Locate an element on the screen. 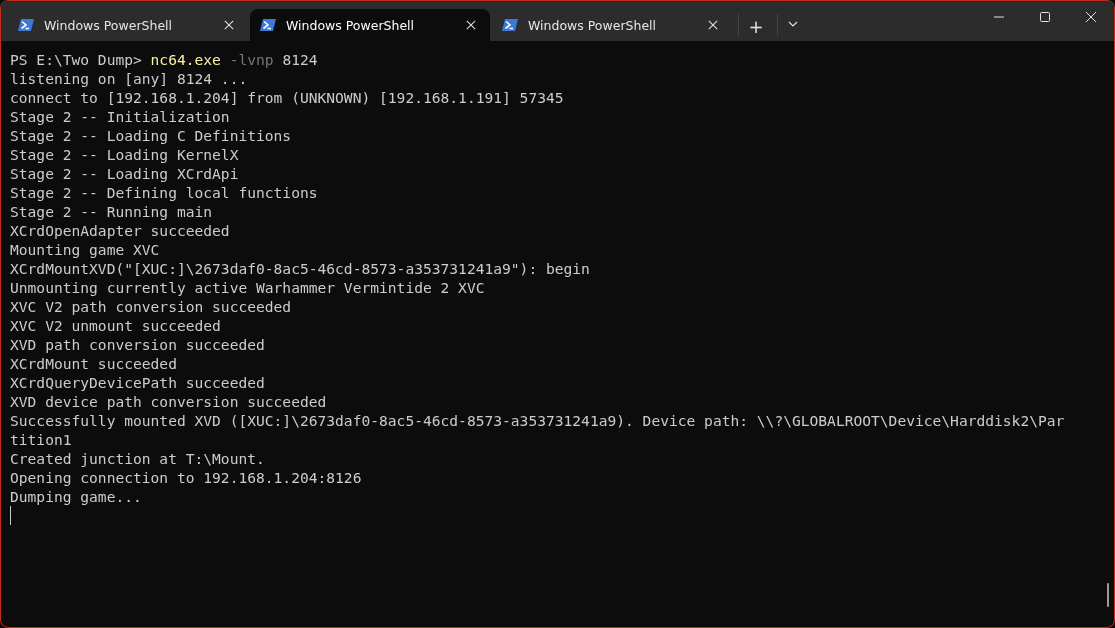 The width and height of the screenshot is (1115, 628). output-line: Stage 2 -- Initialization is located at coordinates (120, 116).